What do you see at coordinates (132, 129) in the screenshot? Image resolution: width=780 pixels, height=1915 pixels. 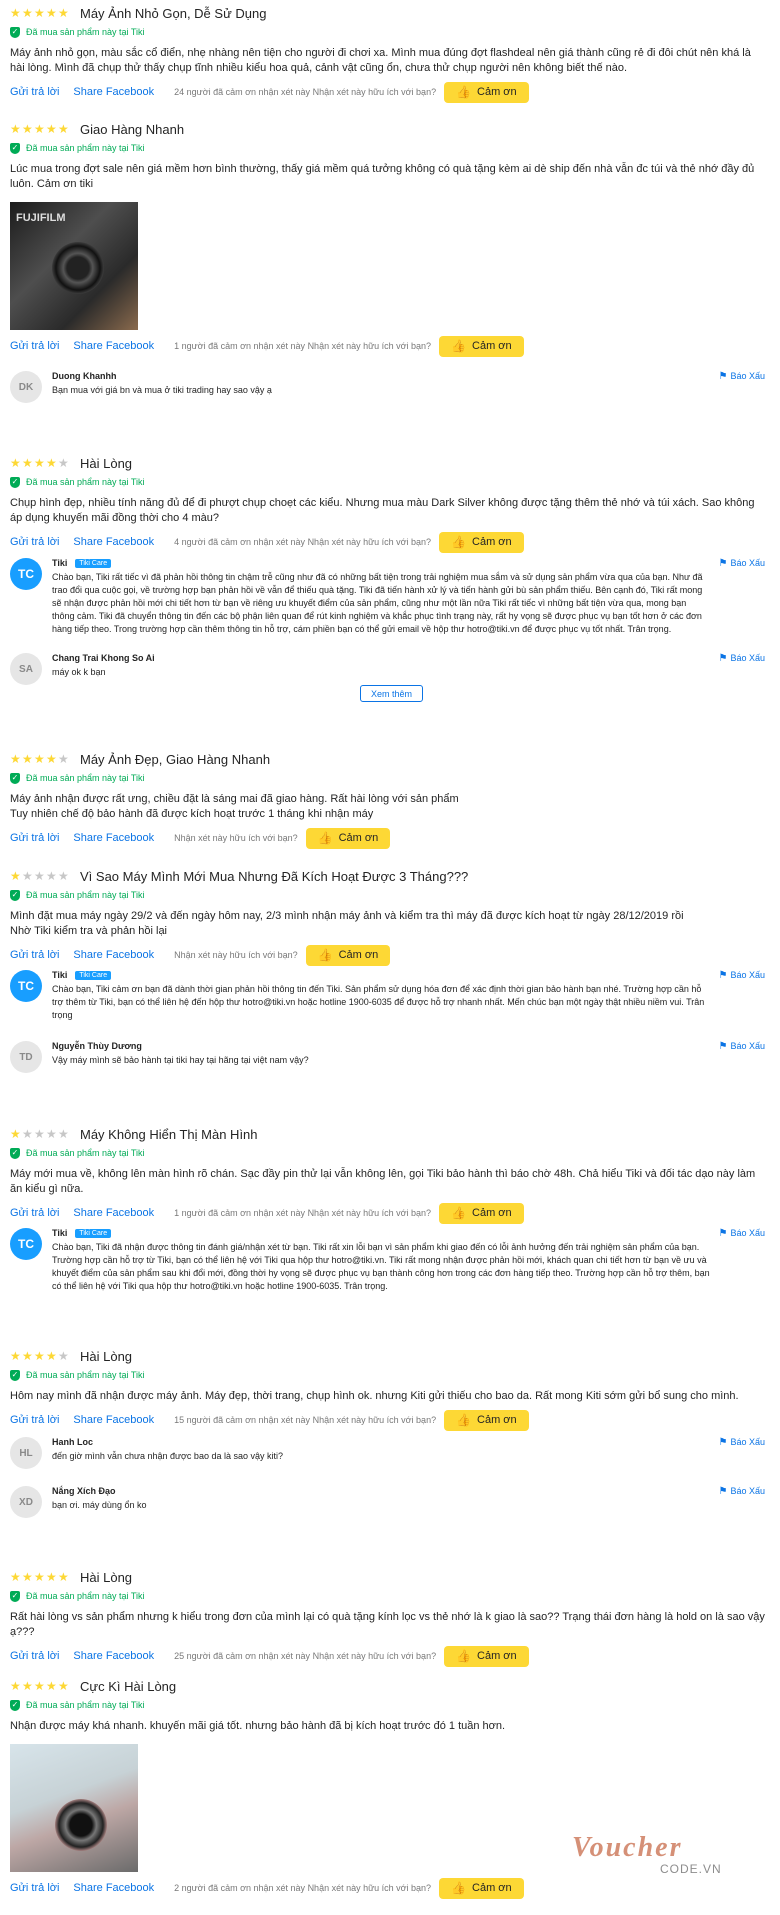 I see `review-title: Giao Hàng Nhanh` at bounding box center [132, 129].